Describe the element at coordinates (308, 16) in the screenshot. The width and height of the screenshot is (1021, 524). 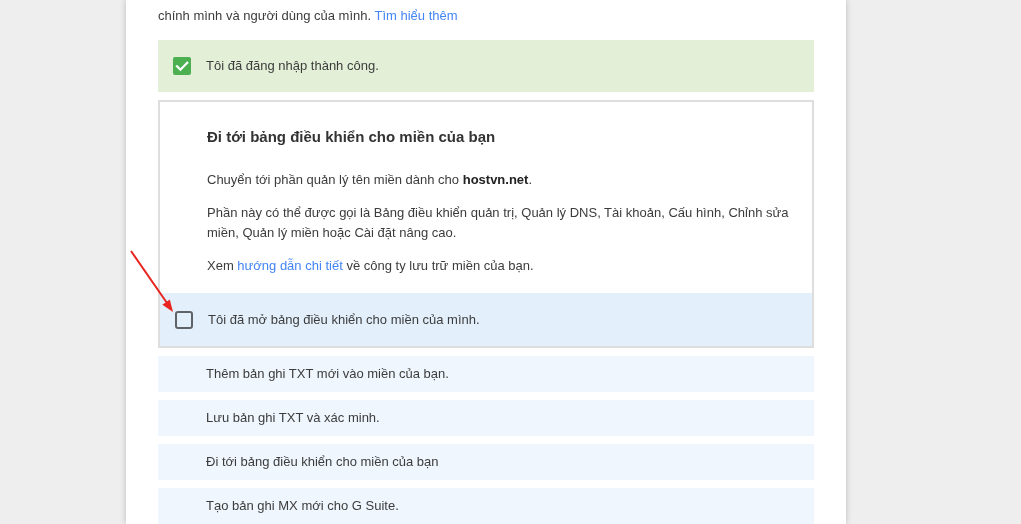
I see `intro-text: chính mình và người dùng của mình. Tìm hiểu thêm` at that location.